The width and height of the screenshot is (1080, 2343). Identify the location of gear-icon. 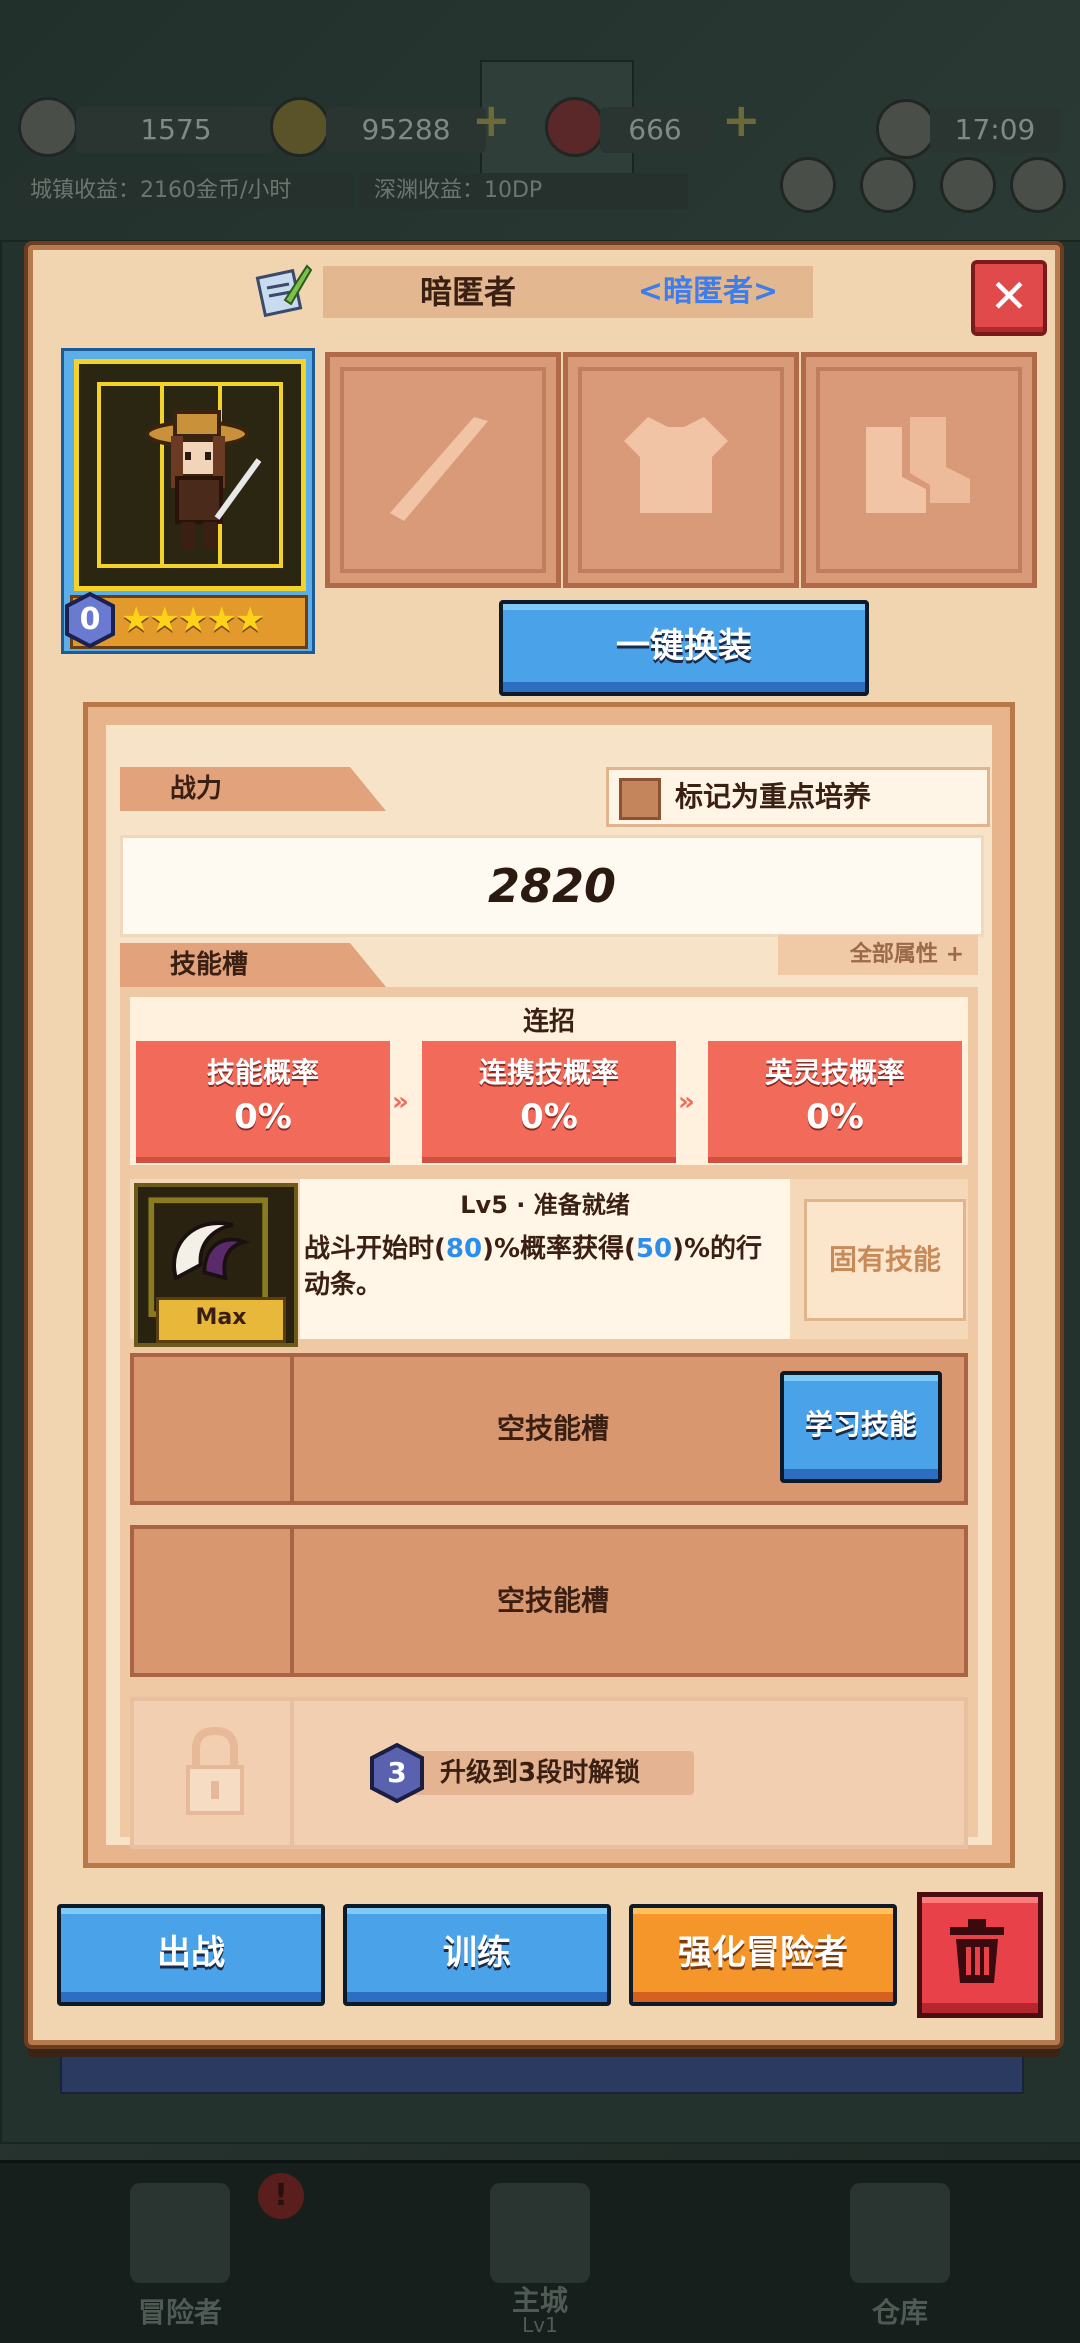
(1038, 185).